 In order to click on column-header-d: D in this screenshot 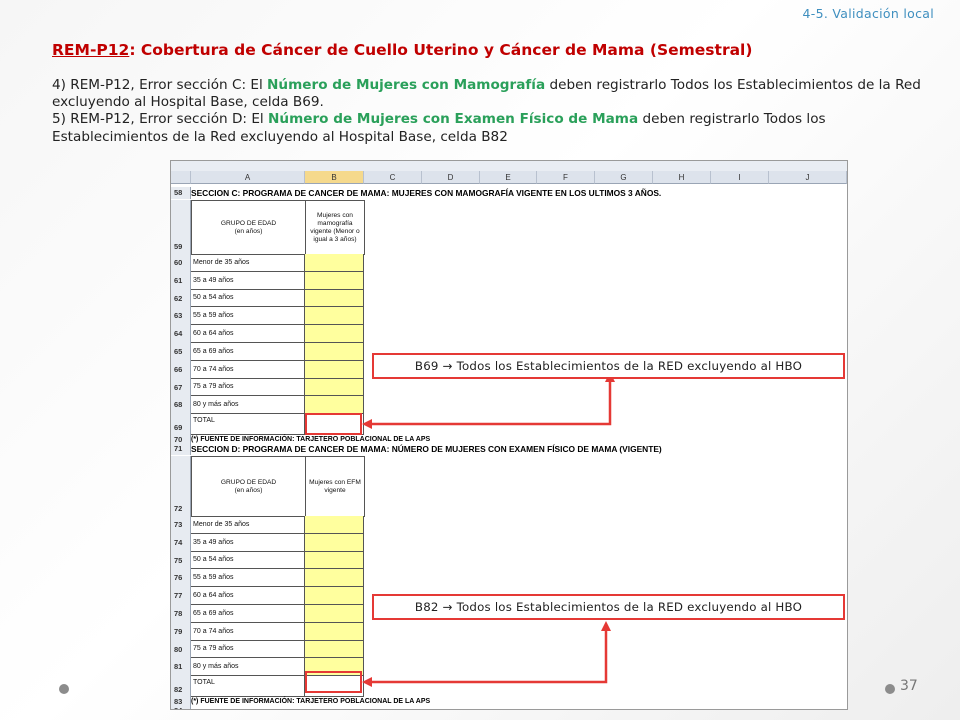, I will do `click(451, 177)`.